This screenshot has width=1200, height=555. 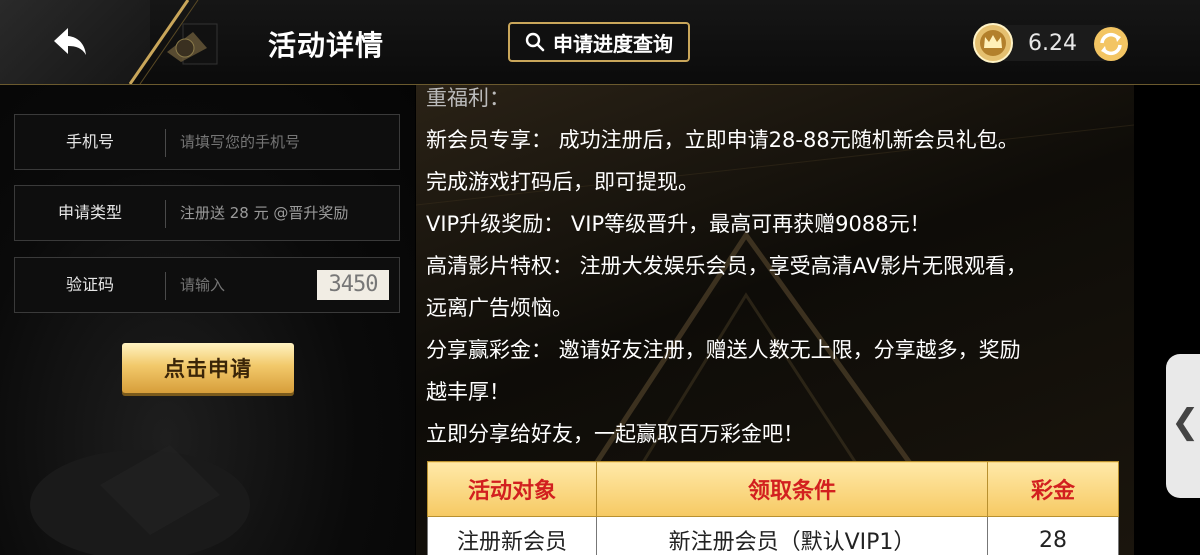 What do you see at coordinates (512, 535) in the screenshot?
I see `table-cell: 注册新会员` at bounding box center [512, 535].